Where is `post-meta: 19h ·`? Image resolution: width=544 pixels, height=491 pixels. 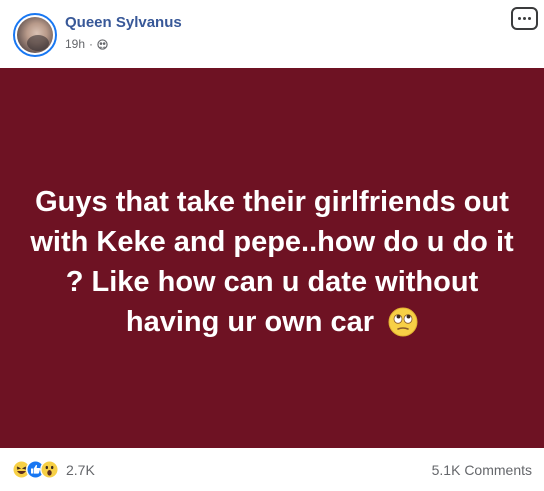
post-meta: 19h · is located at coordinates (86, 44).